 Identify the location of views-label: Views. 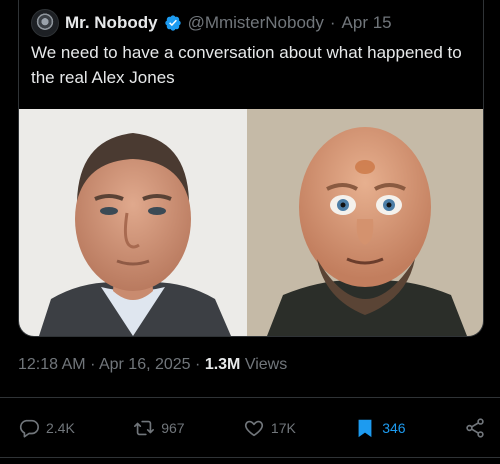
(266, 364).